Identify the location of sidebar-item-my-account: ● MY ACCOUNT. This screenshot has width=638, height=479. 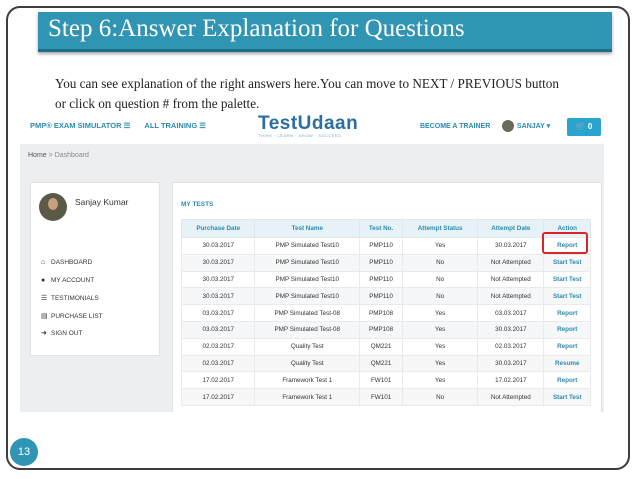
(72, 286).